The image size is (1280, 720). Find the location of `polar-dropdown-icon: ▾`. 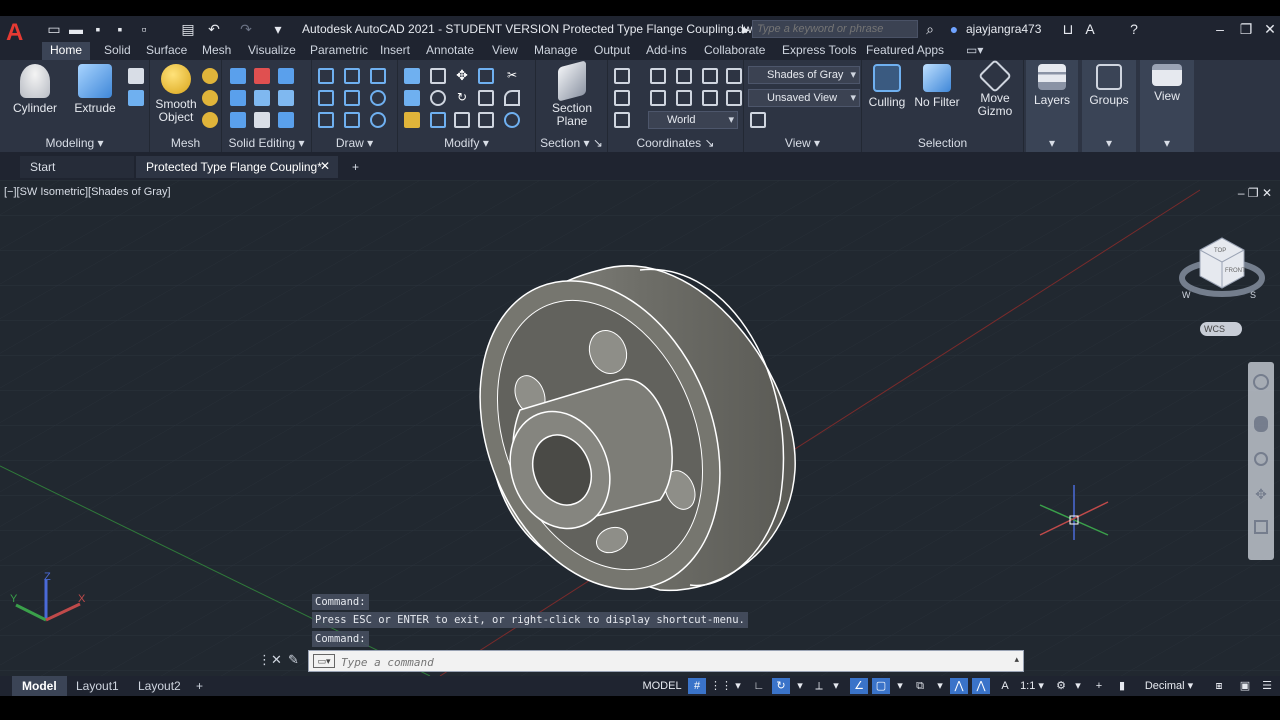

polar-dropdown-icon: ▾ is located at coordinates (800, 686).